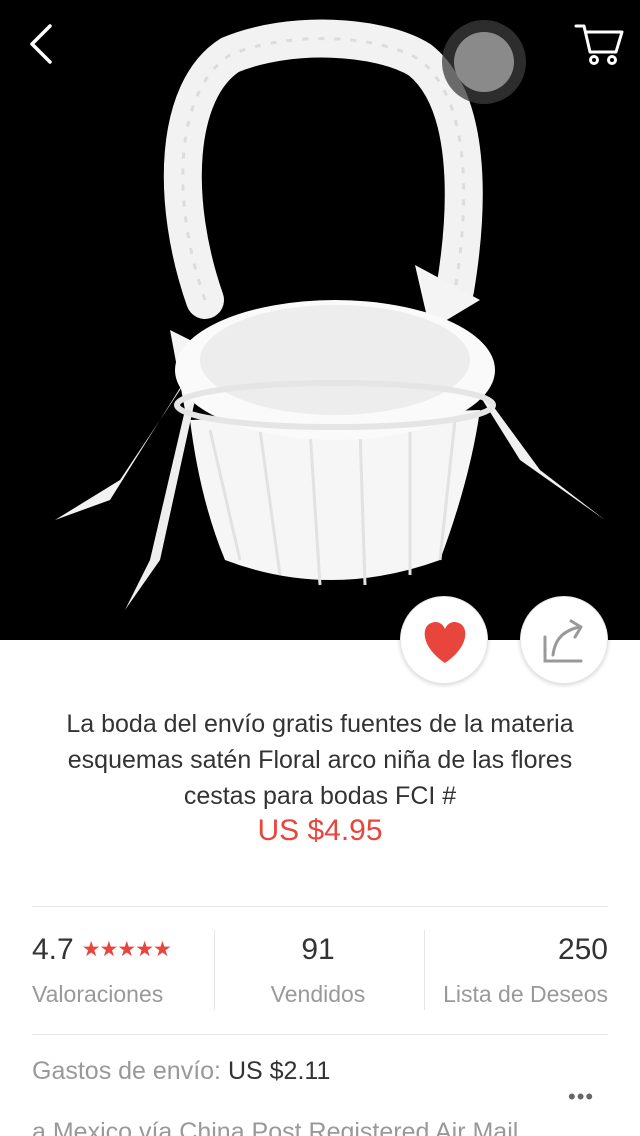  Describe the element at coordinates (582, 949) in the screenshot. I see `wishlist-count: 250` at that location.